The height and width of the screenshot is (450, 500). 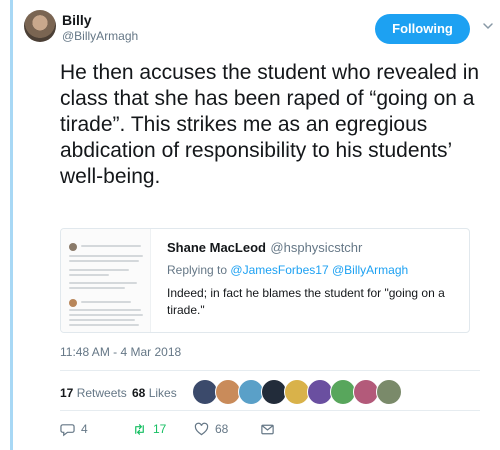 I want to click on like-count: 68, so click(x=222, y=429).